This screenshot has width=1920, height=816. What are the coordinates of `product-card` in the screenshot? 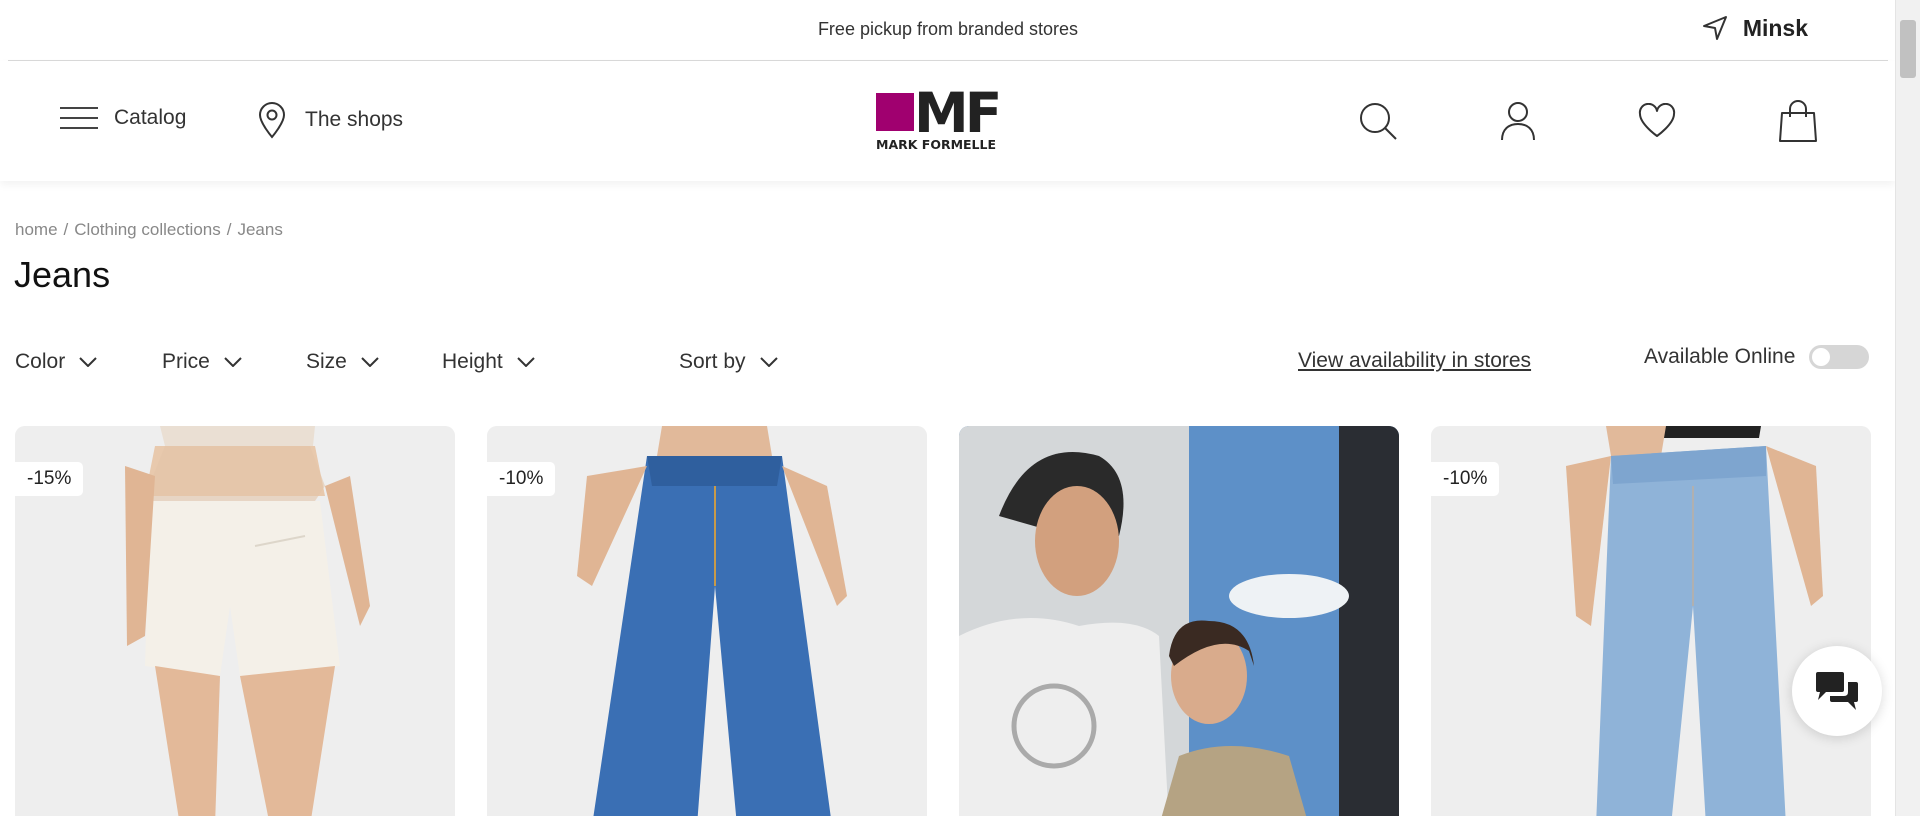 It's located at (1179, 621).